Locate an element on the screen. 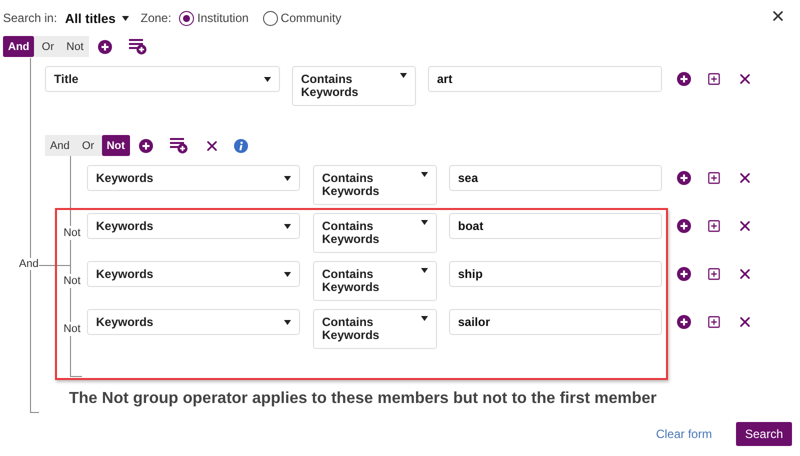  connector-label: And is located at coordinates (29, 264).